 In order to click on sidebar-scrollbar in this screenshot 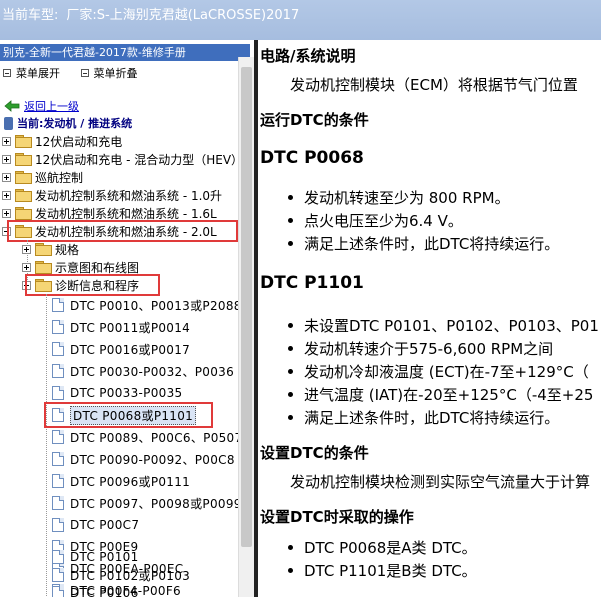, I will do `click(246, 327)`.